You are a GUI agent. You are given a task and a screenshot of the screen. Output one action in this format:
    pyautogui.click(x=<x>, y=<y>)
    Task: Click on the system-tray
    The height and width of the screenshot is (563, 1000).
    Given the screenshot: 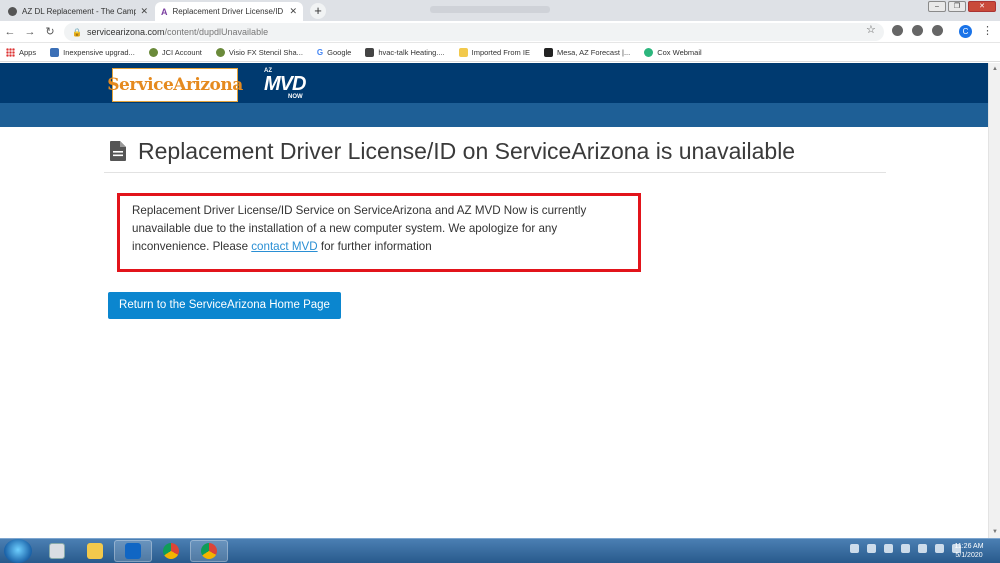 What is the action you would take?
    pyautogui.click(x=905, y=548)
    